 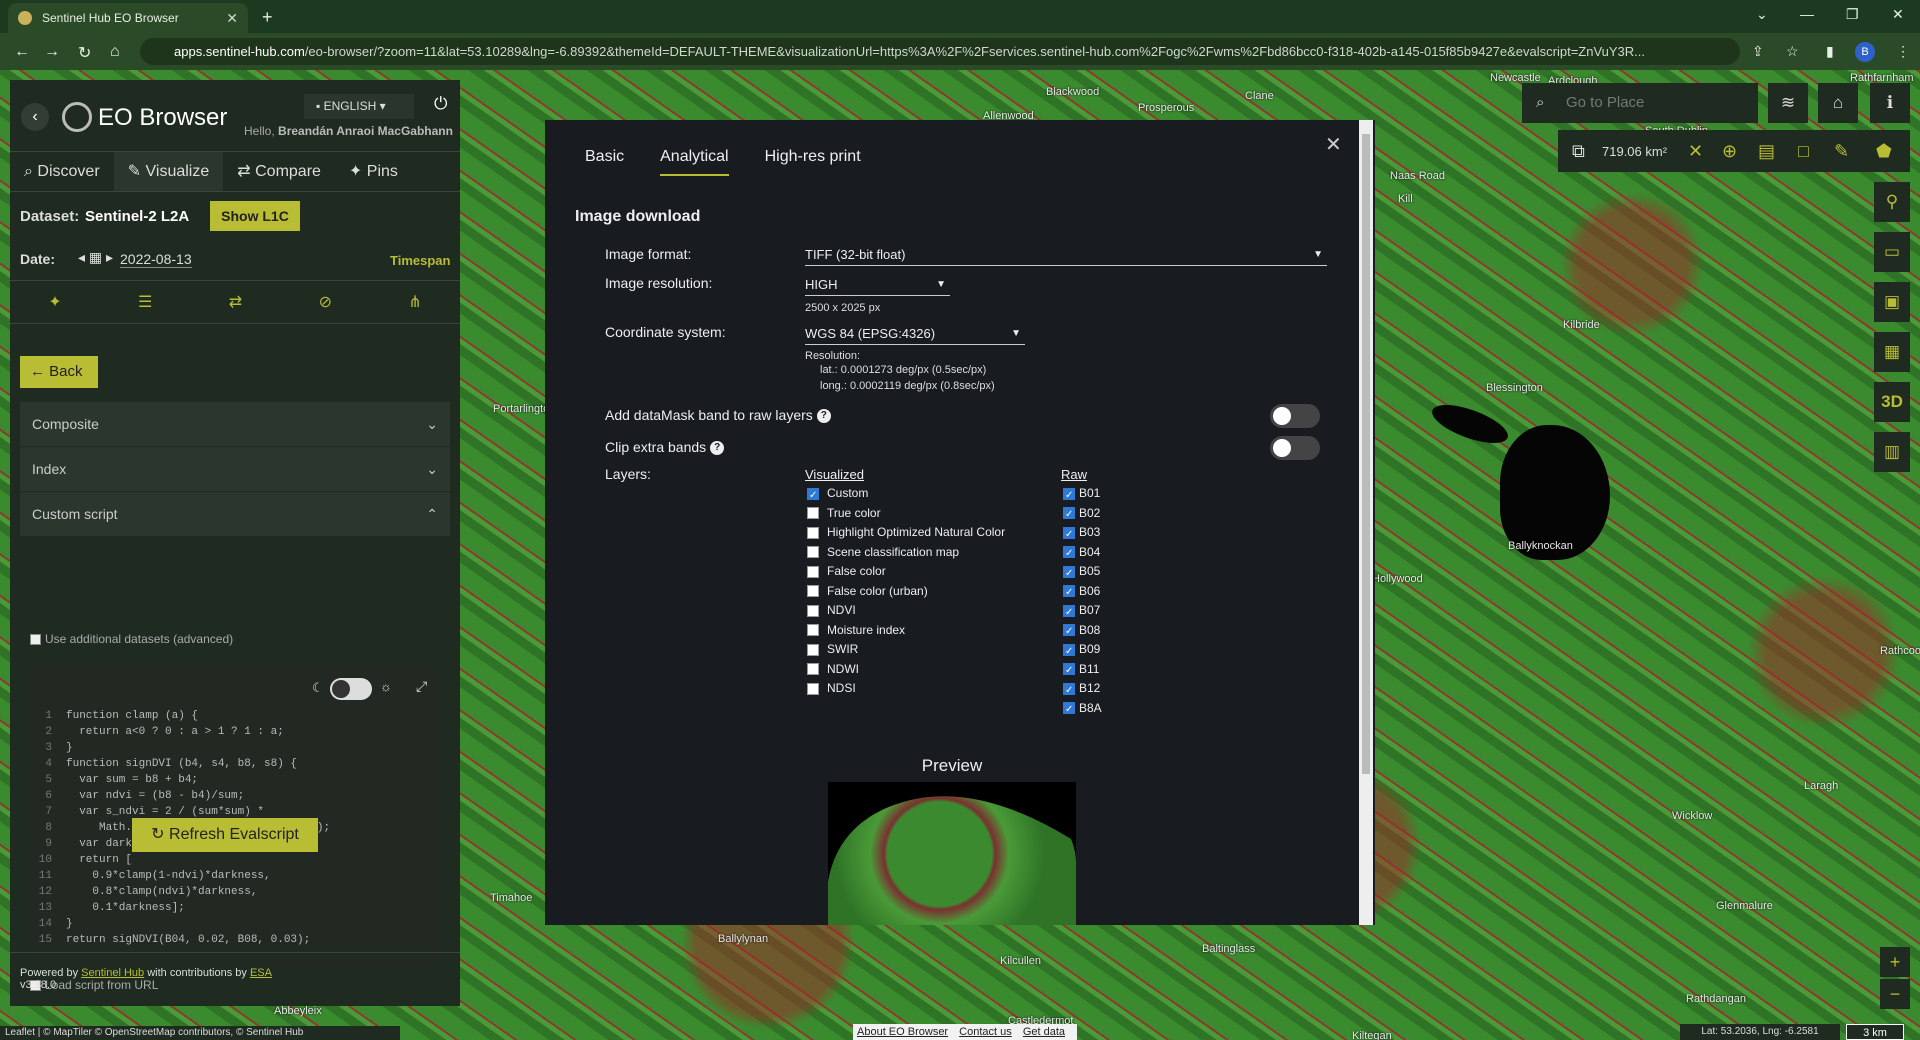 What do you see at coordinates (1044, 1032) in the screenshot?
I see `get-data-link: Get data` at bounding box center [1044, 1032].